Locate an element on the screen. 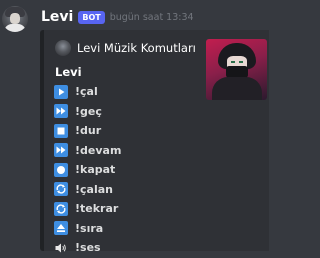  stop-icon is located at coordinates (61, 130).